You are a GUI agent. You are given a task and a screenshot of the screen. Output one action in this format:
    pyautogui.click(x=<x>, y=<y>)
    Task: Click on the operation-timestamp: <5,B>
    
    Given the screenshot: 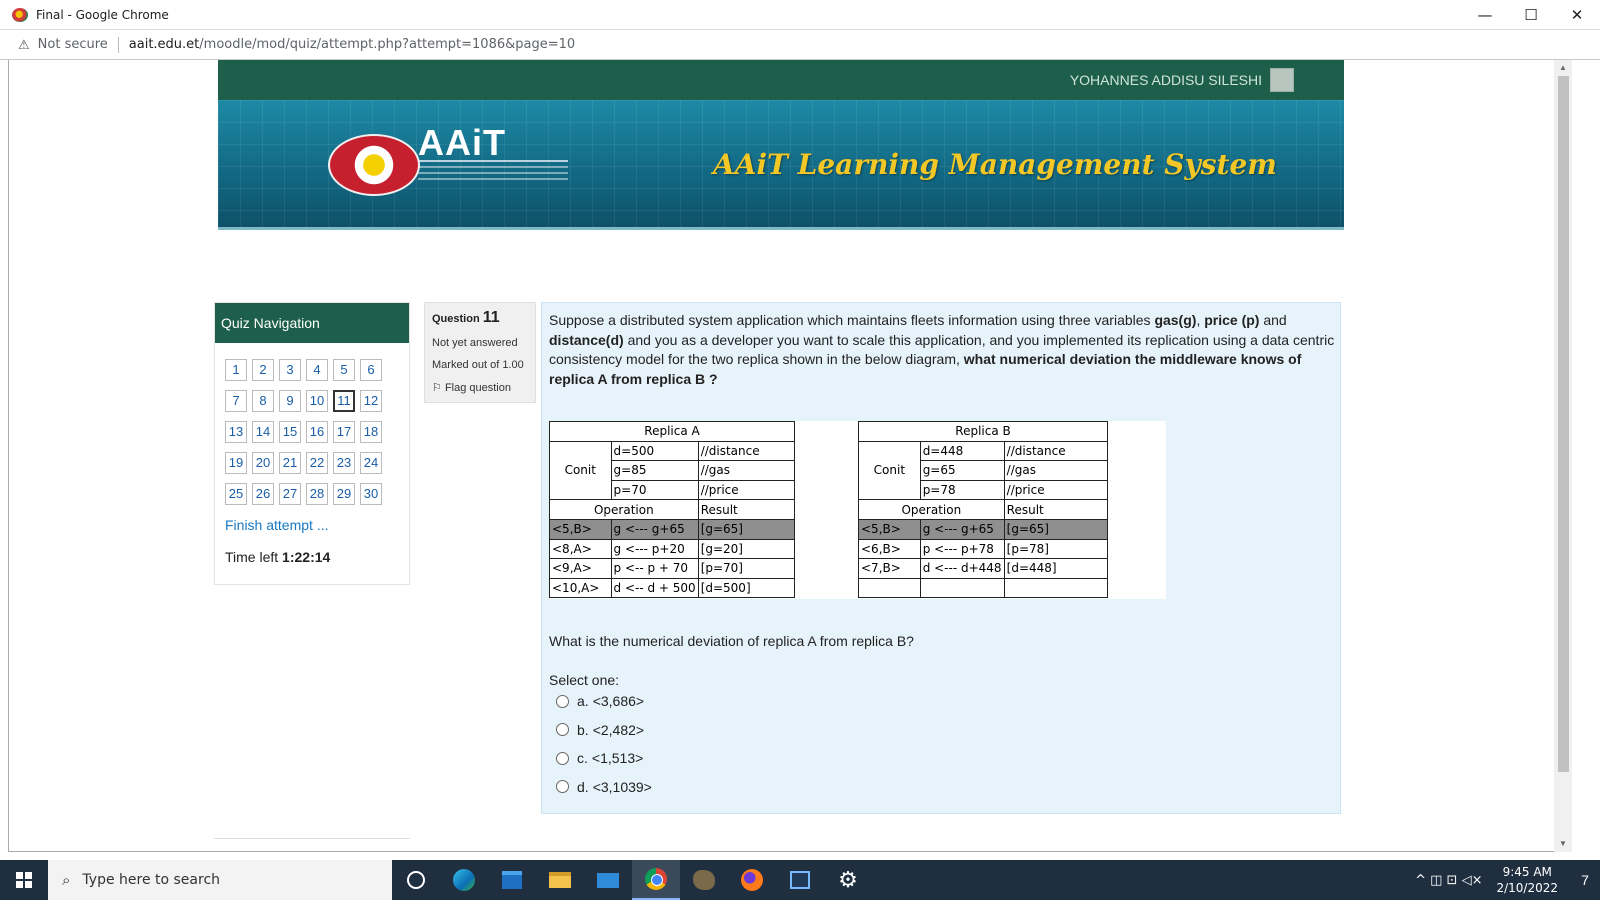 What is the action you would take?
    pyautogui.click(x=889, y=529)
    